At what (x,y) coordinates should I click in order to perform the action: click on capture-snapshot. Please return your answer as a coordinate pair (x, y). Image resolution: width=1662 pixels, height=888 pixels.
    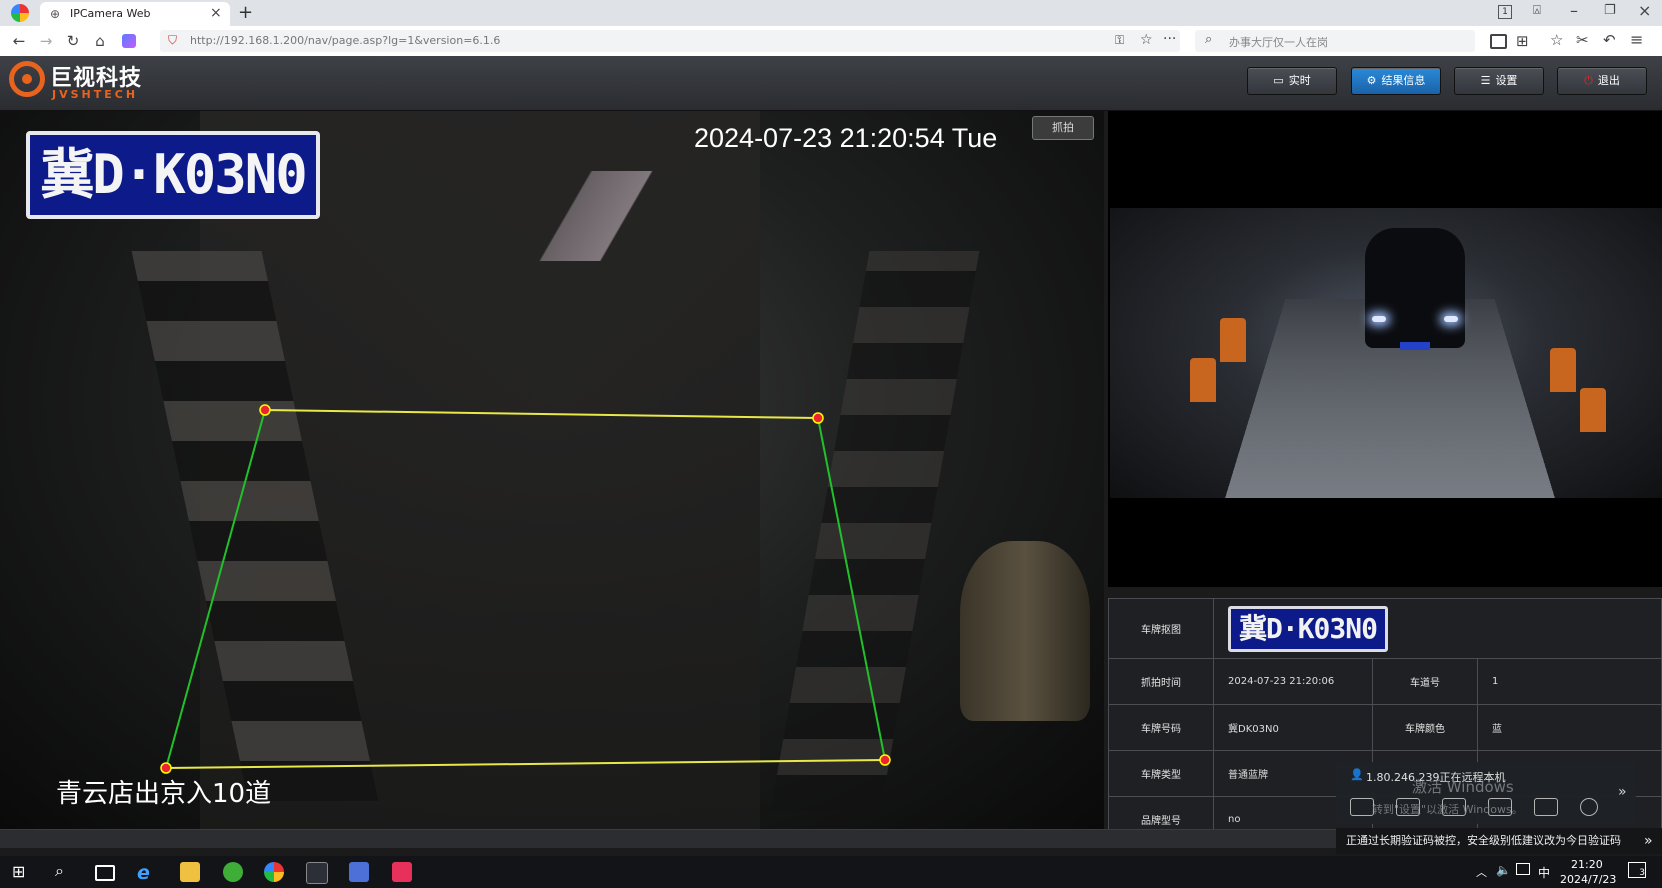
    Looking at the image, I should click on (1386, 353).